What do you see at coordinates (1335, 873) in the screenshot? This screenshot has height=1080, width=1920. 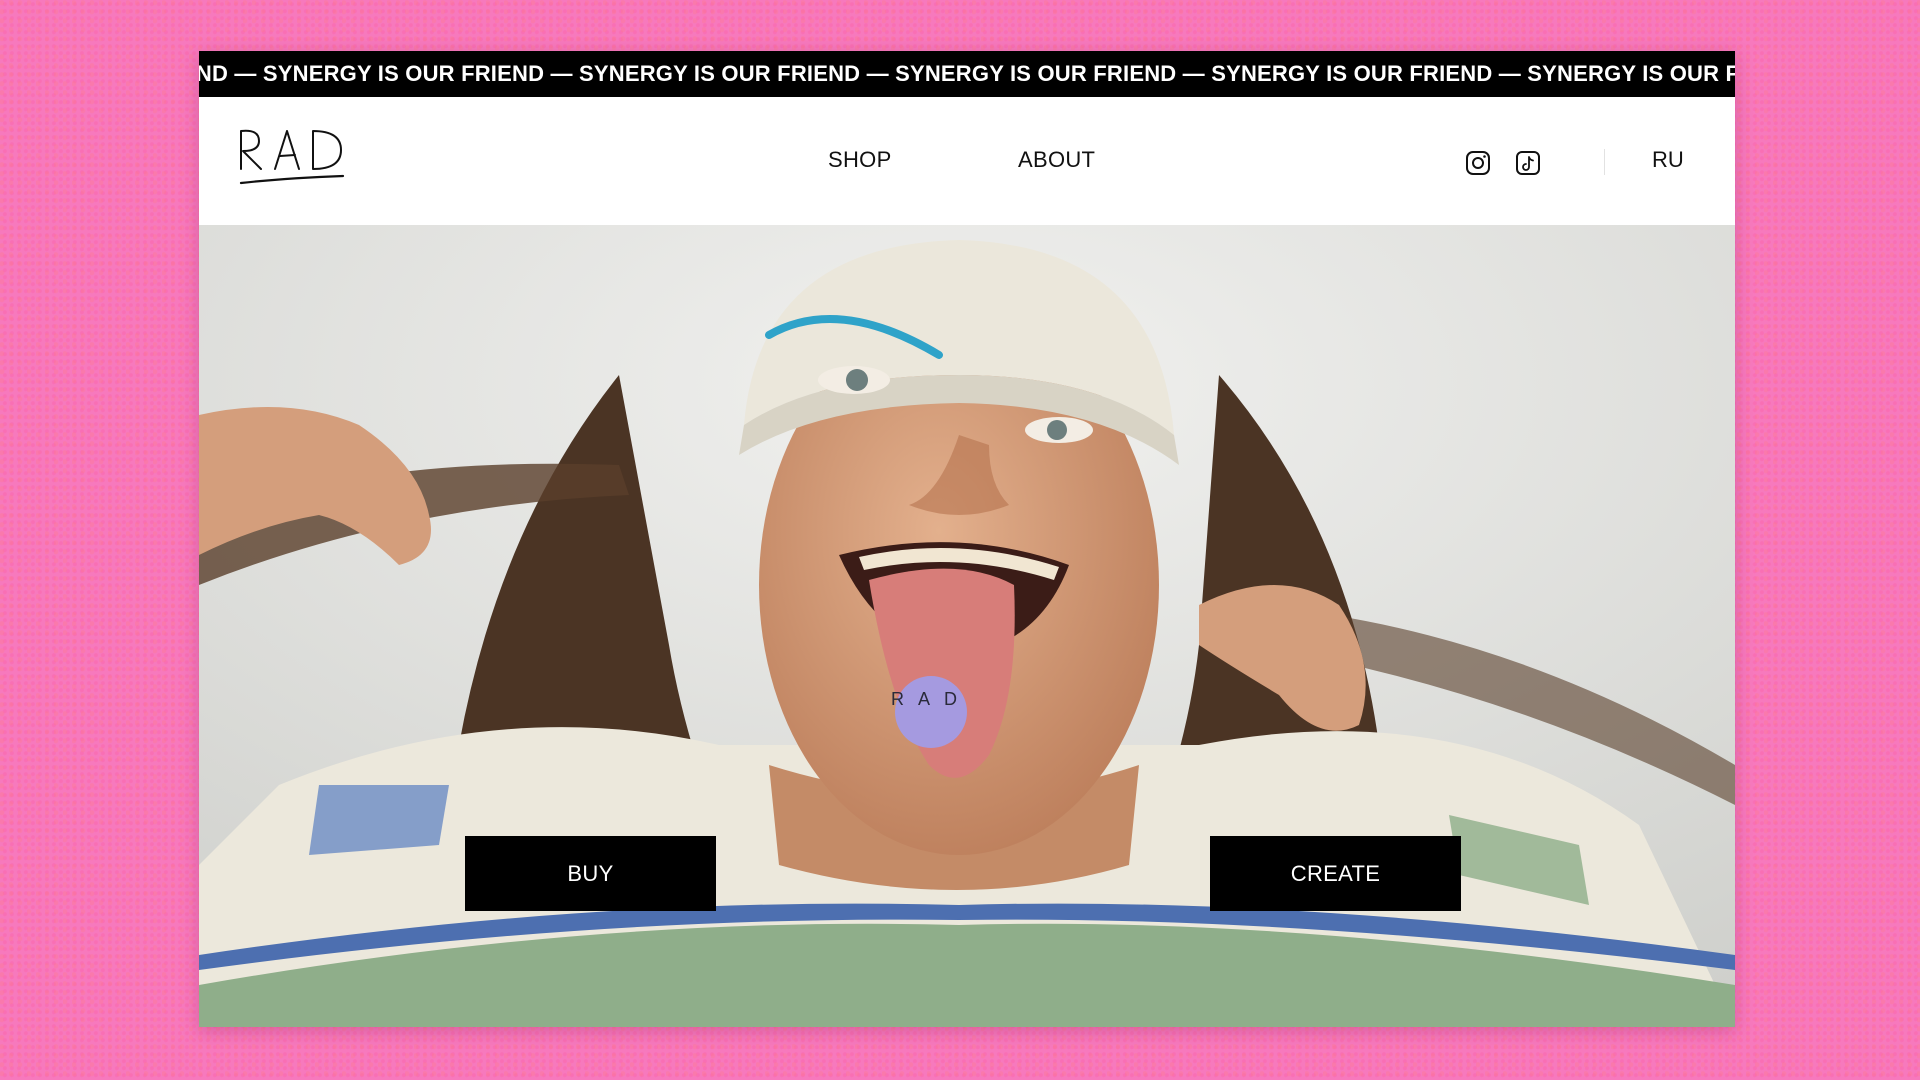 I see `create-button: CREATE` at bounding box center [1335, 873].